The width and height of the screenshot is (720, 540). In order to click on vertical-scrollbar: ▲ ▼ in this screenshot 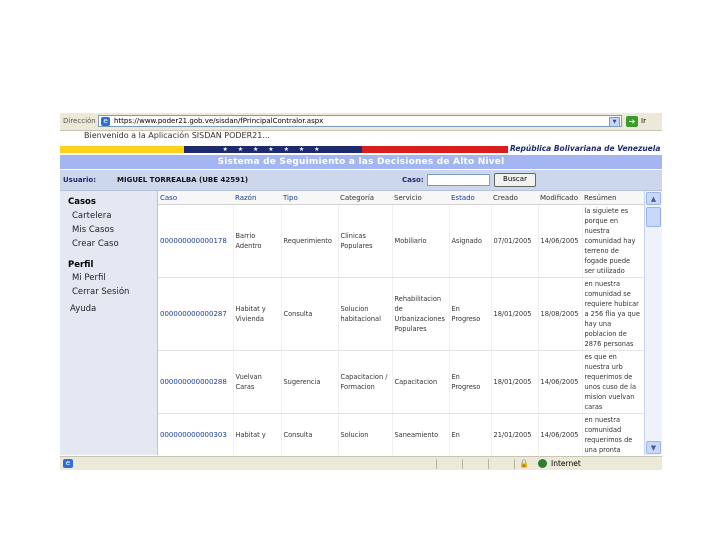, I will do `click(653, 323)`.